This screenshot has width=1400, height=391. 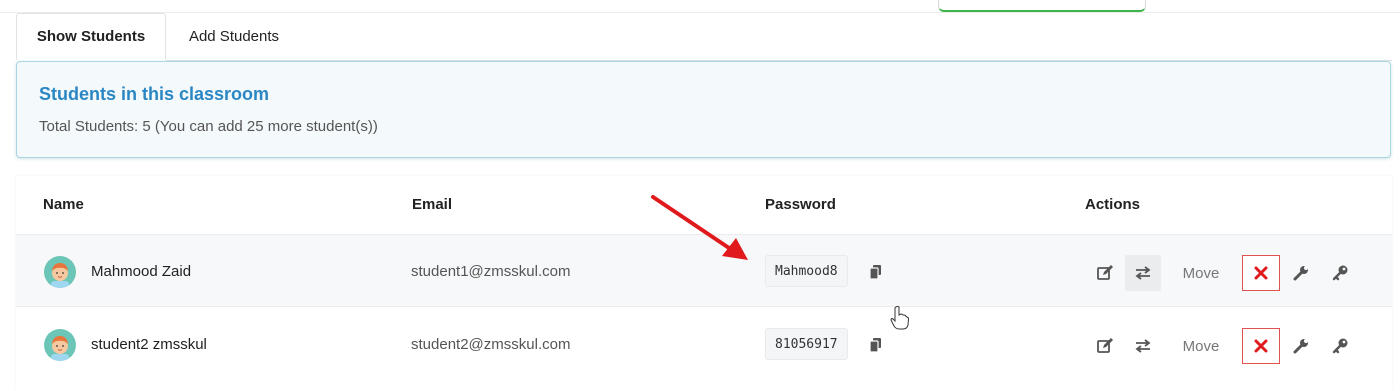 What do you see at coordinates (806, 271) in the screenshot?
I see `student-password: Mahmood8` at bounding box center [806, 271].